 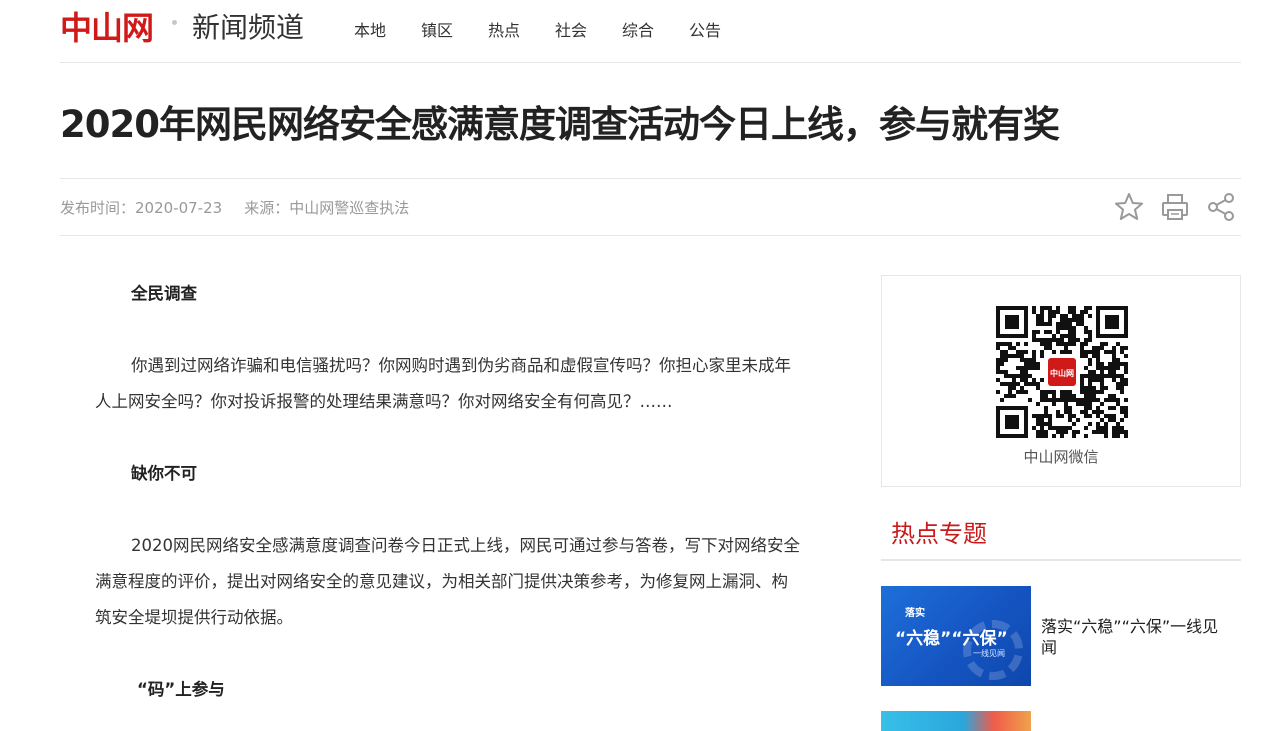 What do you see at coordinates (234, 208) in the screenshot?
I see `article-meta: 发布时间：2020-07-23 来源：中山网警巡查执法` at bounding box center [234, 208].